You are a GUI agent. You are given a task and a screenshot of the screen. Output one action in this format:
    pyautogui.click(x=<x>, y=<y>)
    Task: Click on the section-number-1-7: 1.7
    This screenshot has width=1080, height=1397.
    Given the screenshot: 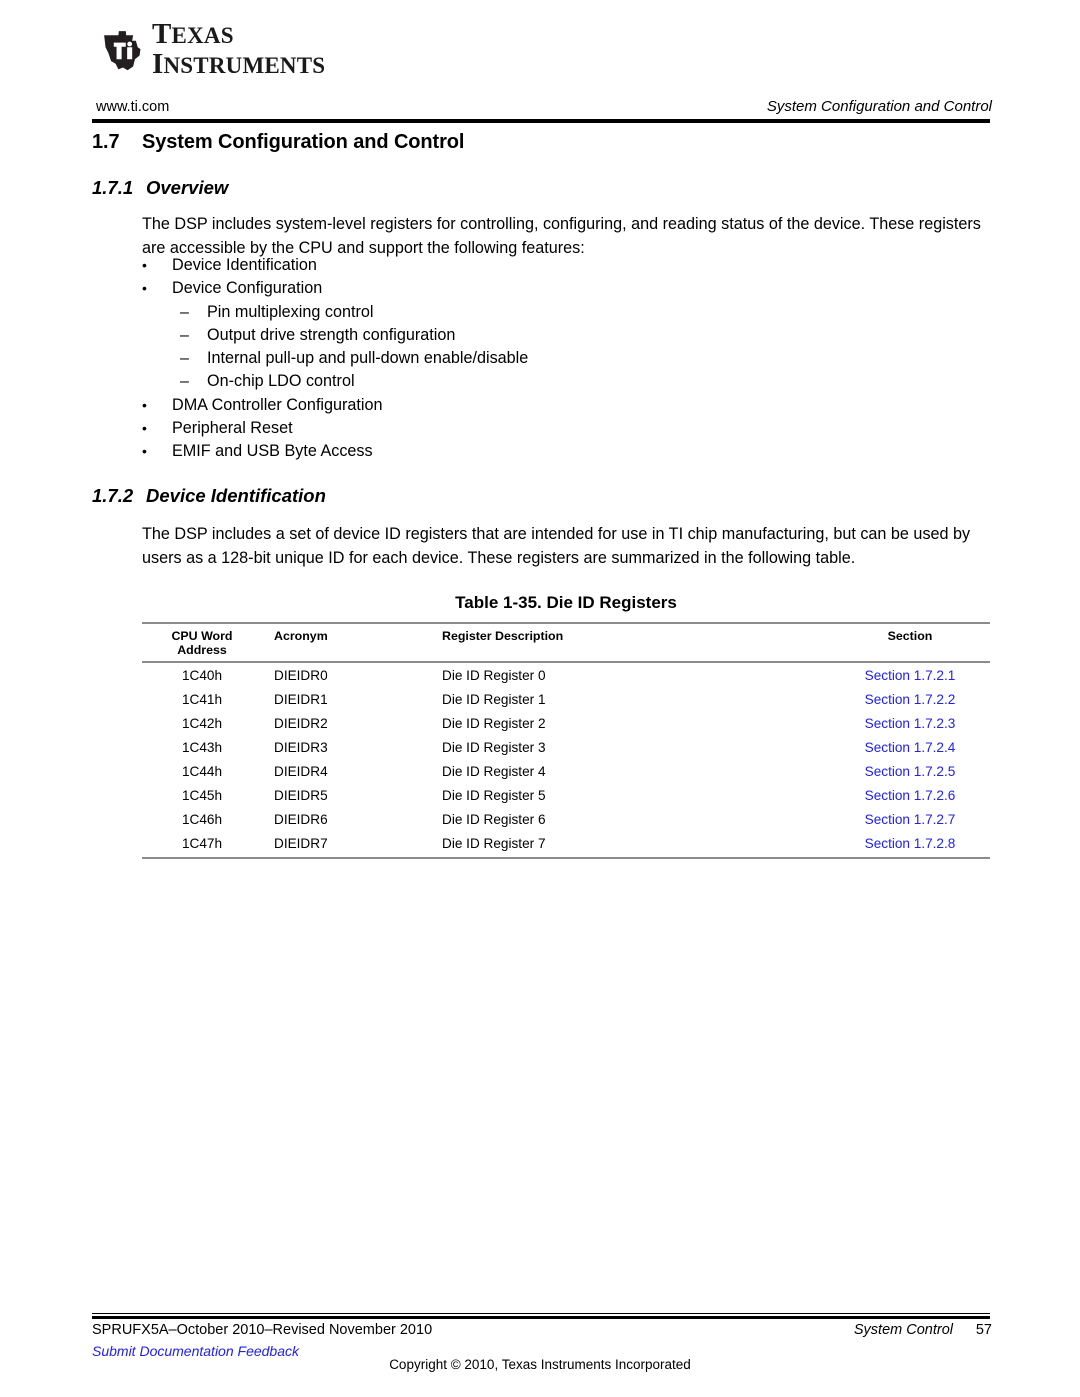 What is the action you would take?
    pyautogui.click(x=106, y=142)
    